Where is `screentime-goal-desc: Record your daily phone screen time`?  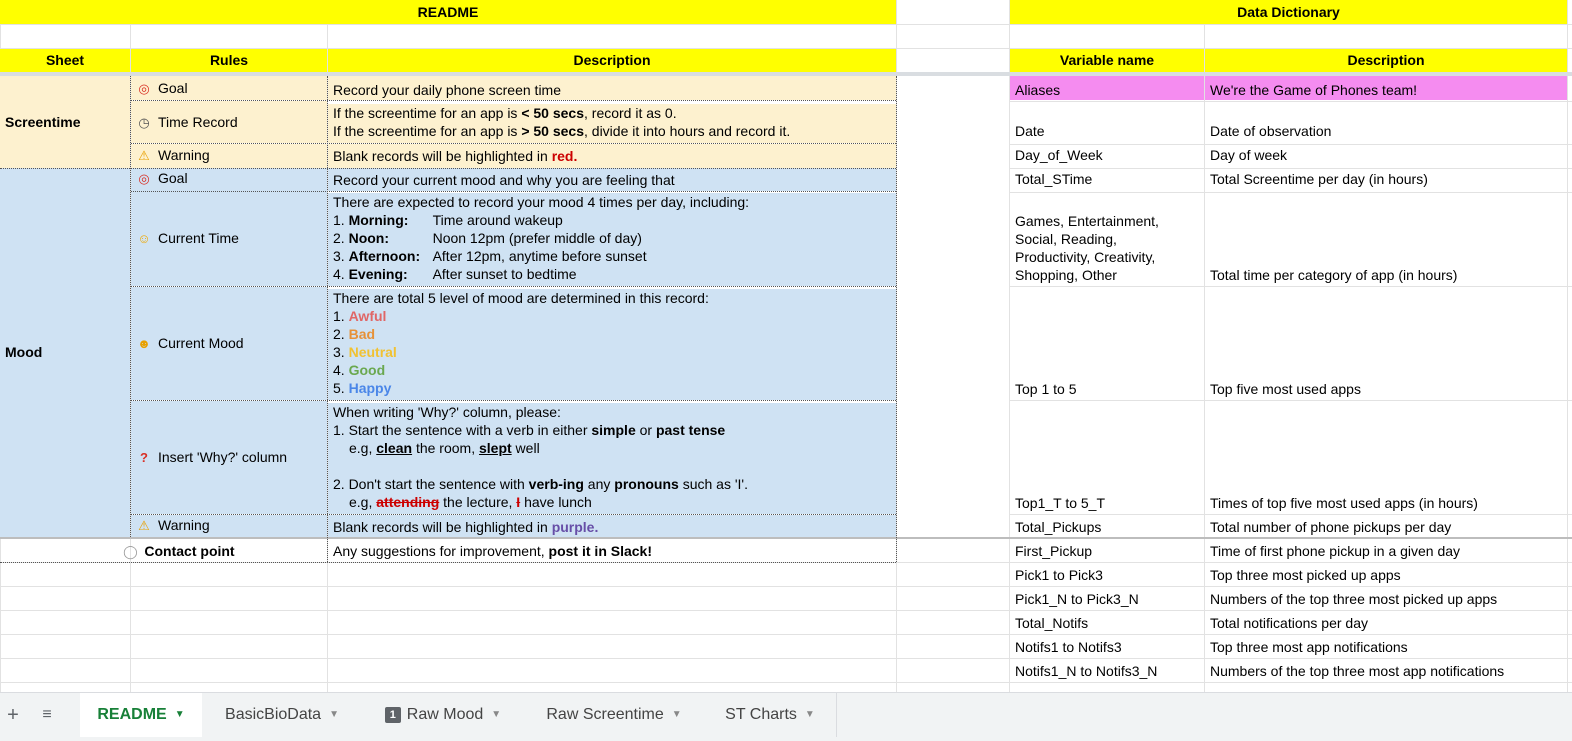 screentime-goal-desc: Record your daily phone screen time is located at coordinates (612, 88).